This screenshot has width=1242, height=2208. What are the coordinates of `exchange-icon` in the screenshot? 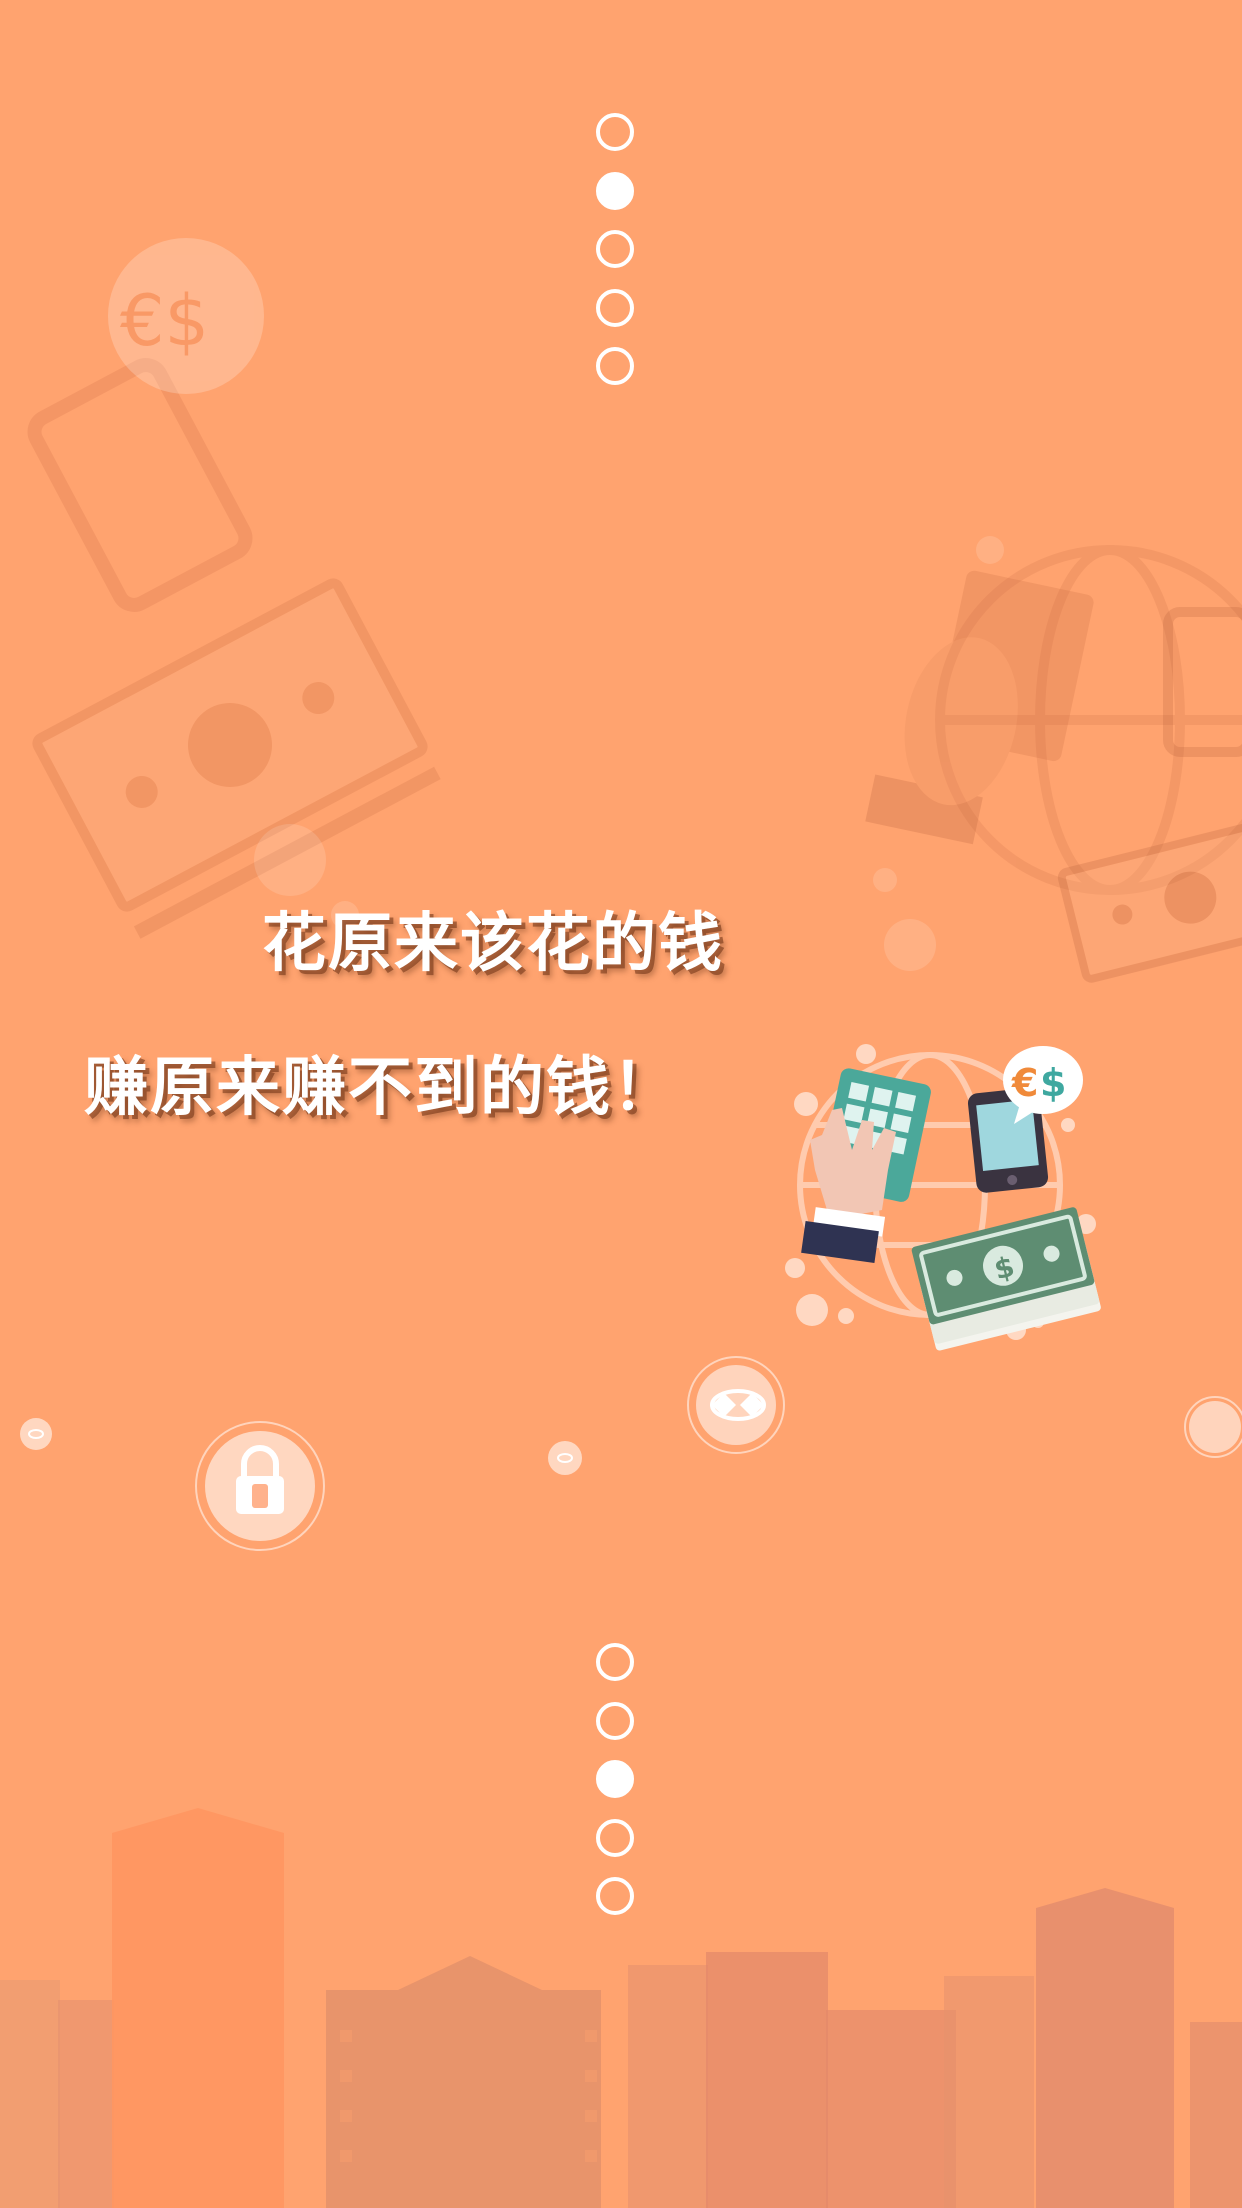 It's located at (736, 1405).